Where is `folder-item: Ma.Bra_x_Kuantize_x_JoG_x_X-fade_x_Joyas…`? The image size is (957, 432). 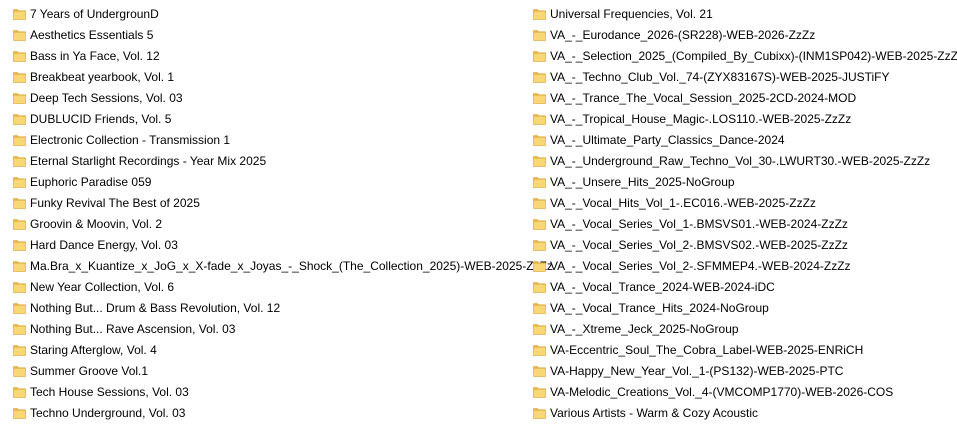
folder-item: Ma.Bra_x_Kuantize_x_JoG_x_X-fade_x_Joyas… is located at coordinates (283, 265).